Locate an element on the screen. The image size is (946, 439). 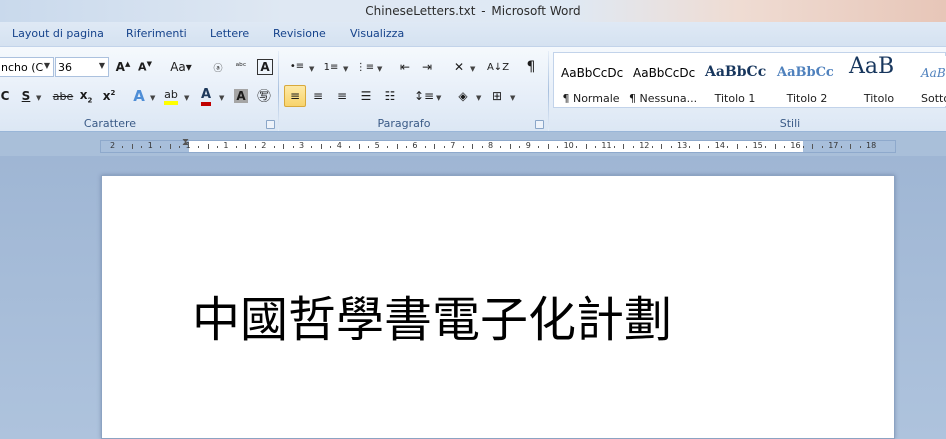
ruler-tick-label: 4 is located at coordinates (339, 145).